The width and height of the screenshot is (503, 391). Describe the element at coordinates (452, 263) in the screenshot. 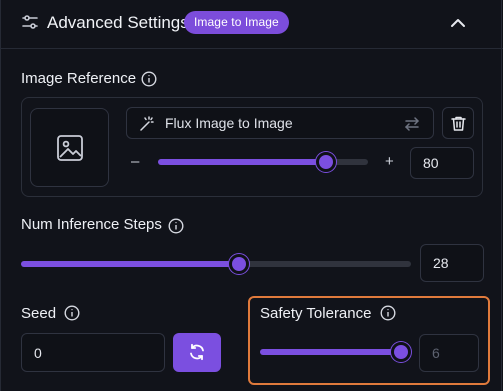

I see `inference-steps-input` at that location.